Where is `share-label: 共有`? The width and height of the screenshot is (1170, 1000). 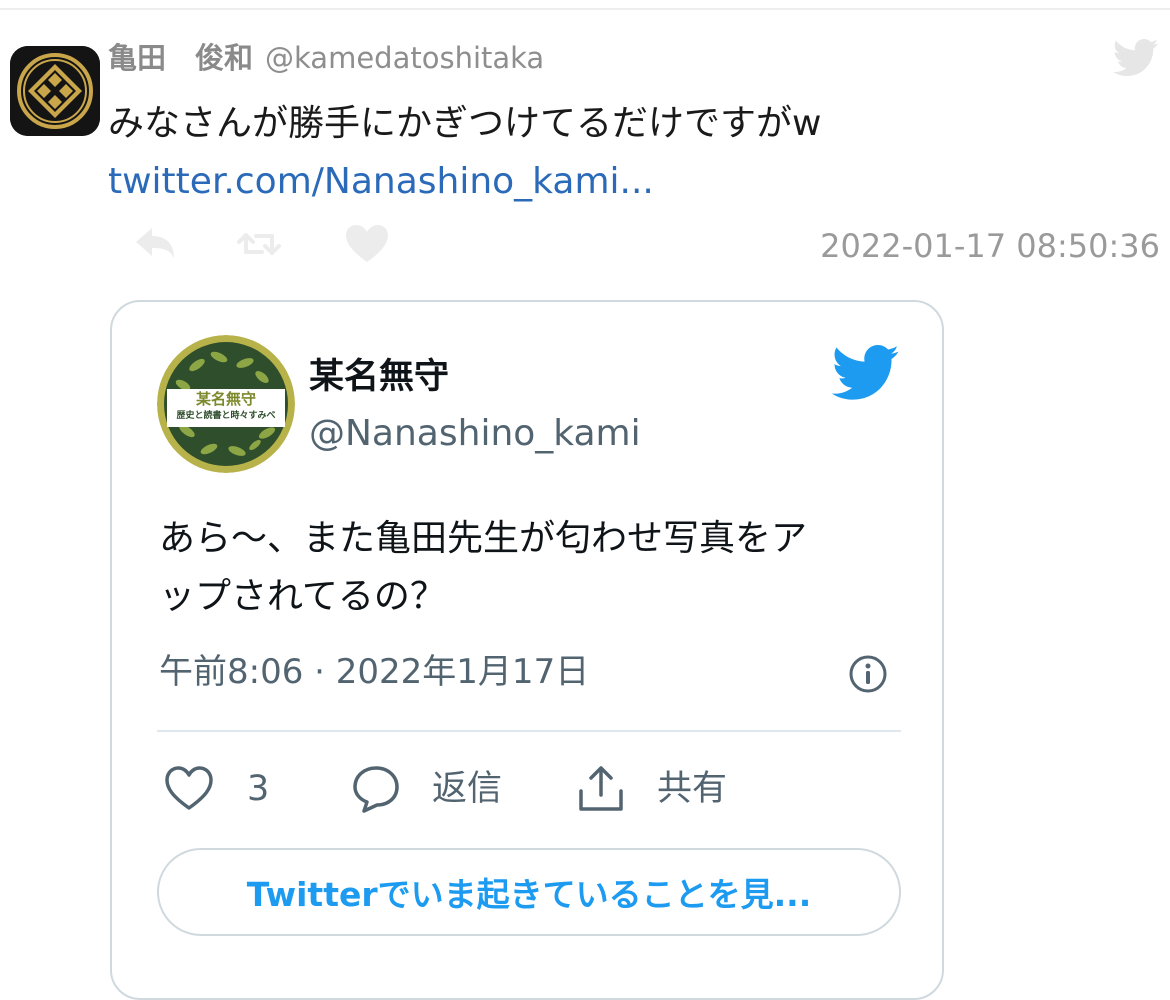
share-label: 共有 is located at coordinates (692, 789).